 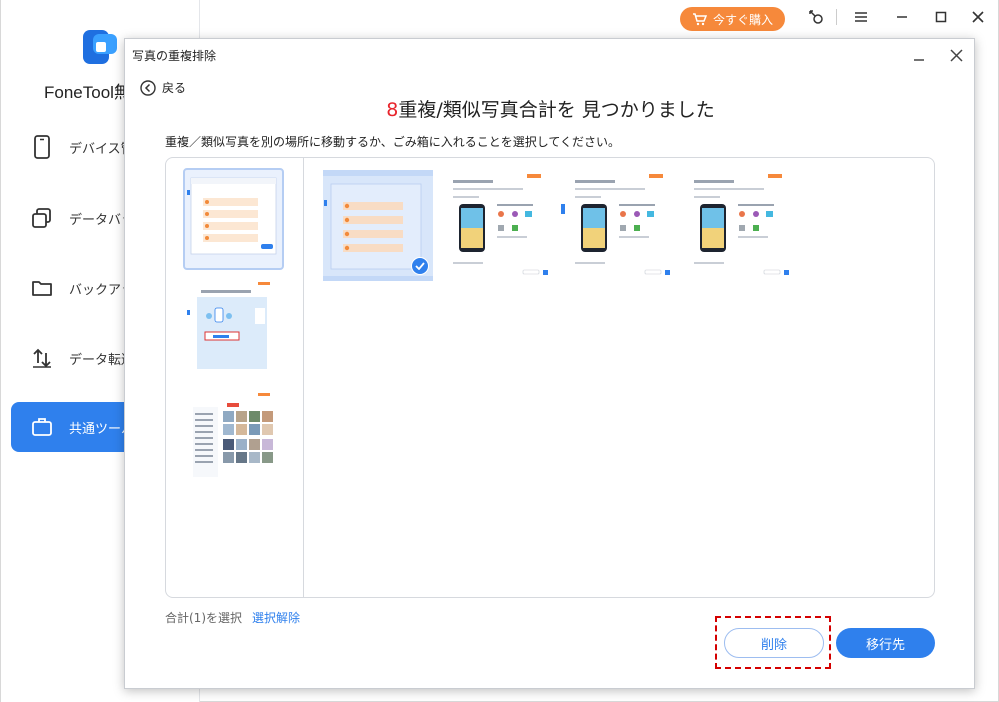 I want to click on duplicate-count: 8, so click(x=392, y=110).